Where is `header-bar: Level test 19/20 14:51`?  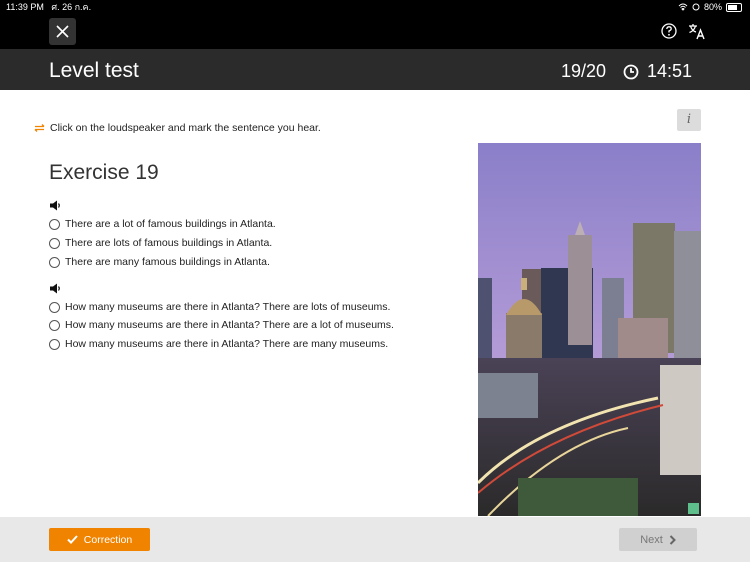 header-bar: Level test 19/20 14:51 is located at coordinates (375, 69).